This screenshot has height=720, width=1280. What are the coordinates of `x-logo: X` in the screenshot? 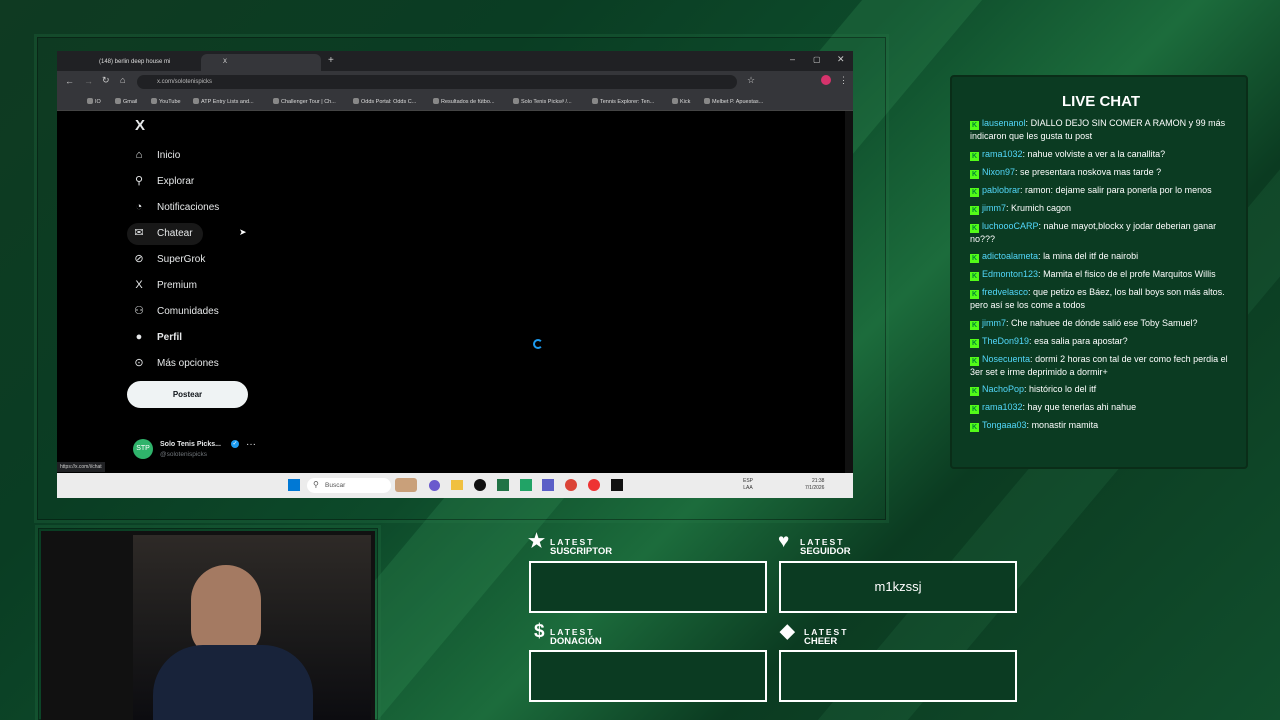 It's located at (140, 125).